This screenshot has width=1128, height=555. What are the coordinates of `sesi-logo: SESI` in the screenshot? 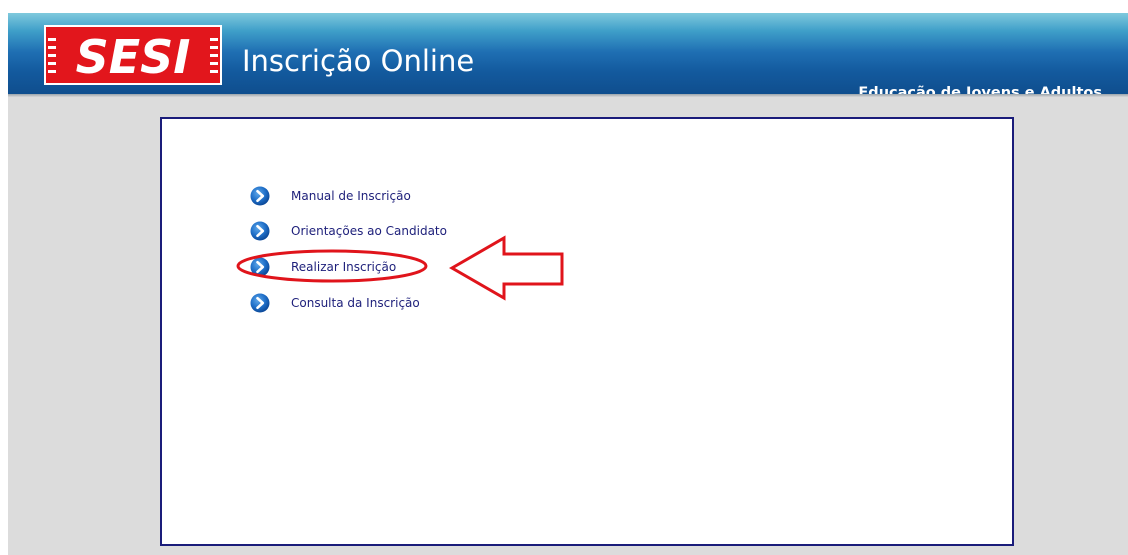 It's located at (133, 55).